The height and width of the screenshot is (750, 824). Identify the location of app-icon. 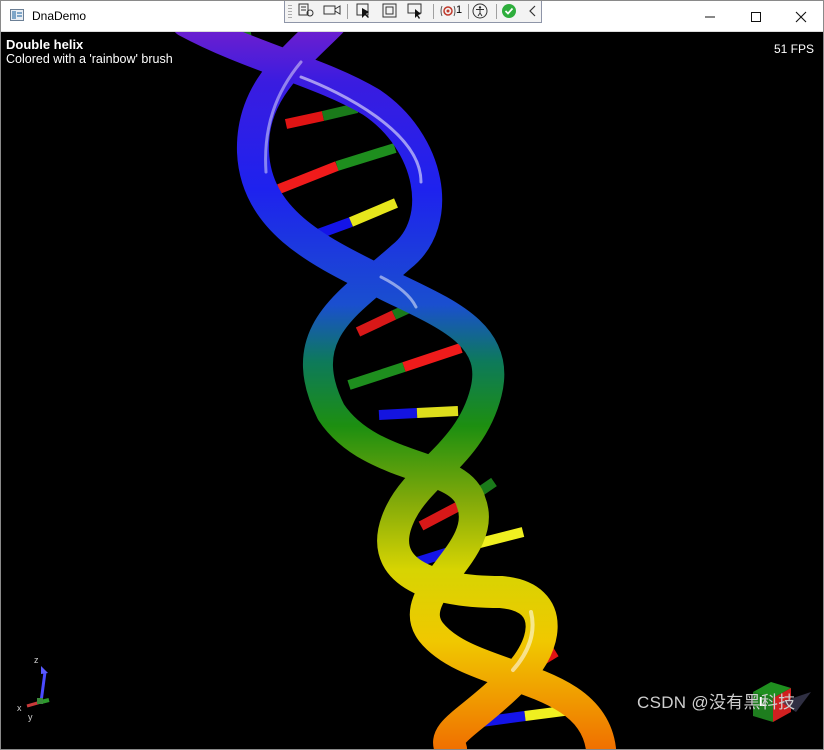
(17, 15).